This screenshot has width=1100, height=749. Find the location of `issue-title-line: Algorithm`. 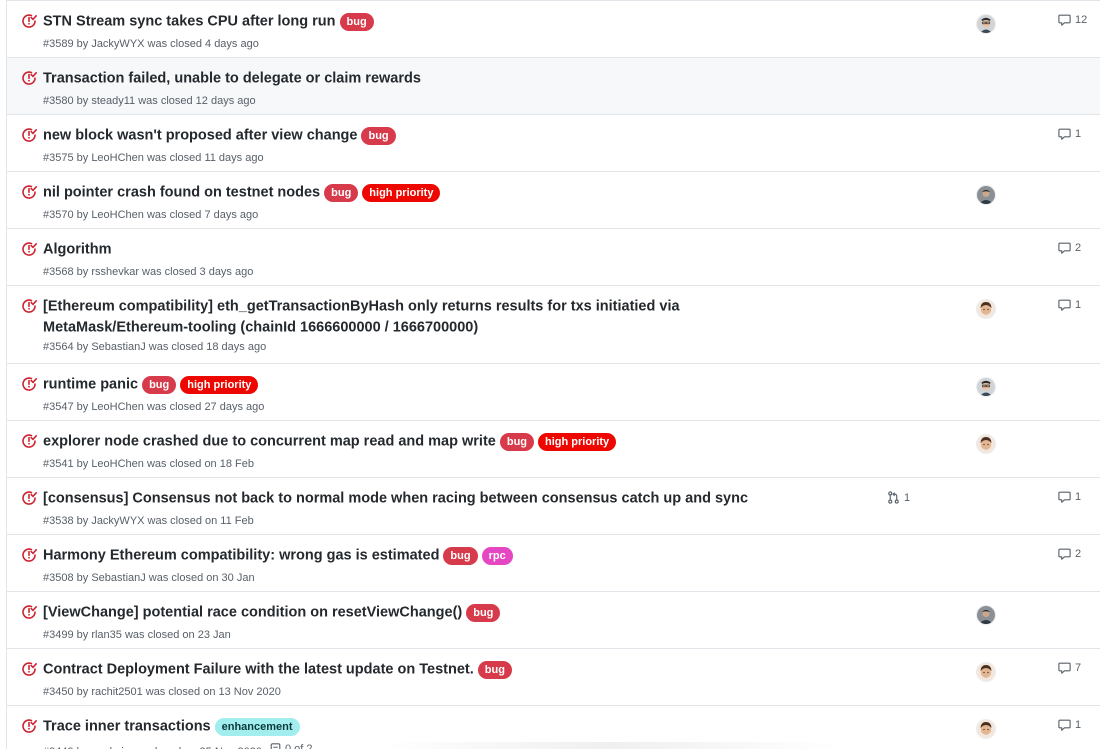

issue-title-line: Algorithm is located at coordinates (77, 249).